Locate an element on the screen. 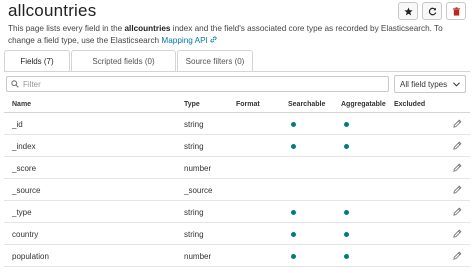 The image size is (474, 273). filter-input: Filter is located at coordinates (197, 84).